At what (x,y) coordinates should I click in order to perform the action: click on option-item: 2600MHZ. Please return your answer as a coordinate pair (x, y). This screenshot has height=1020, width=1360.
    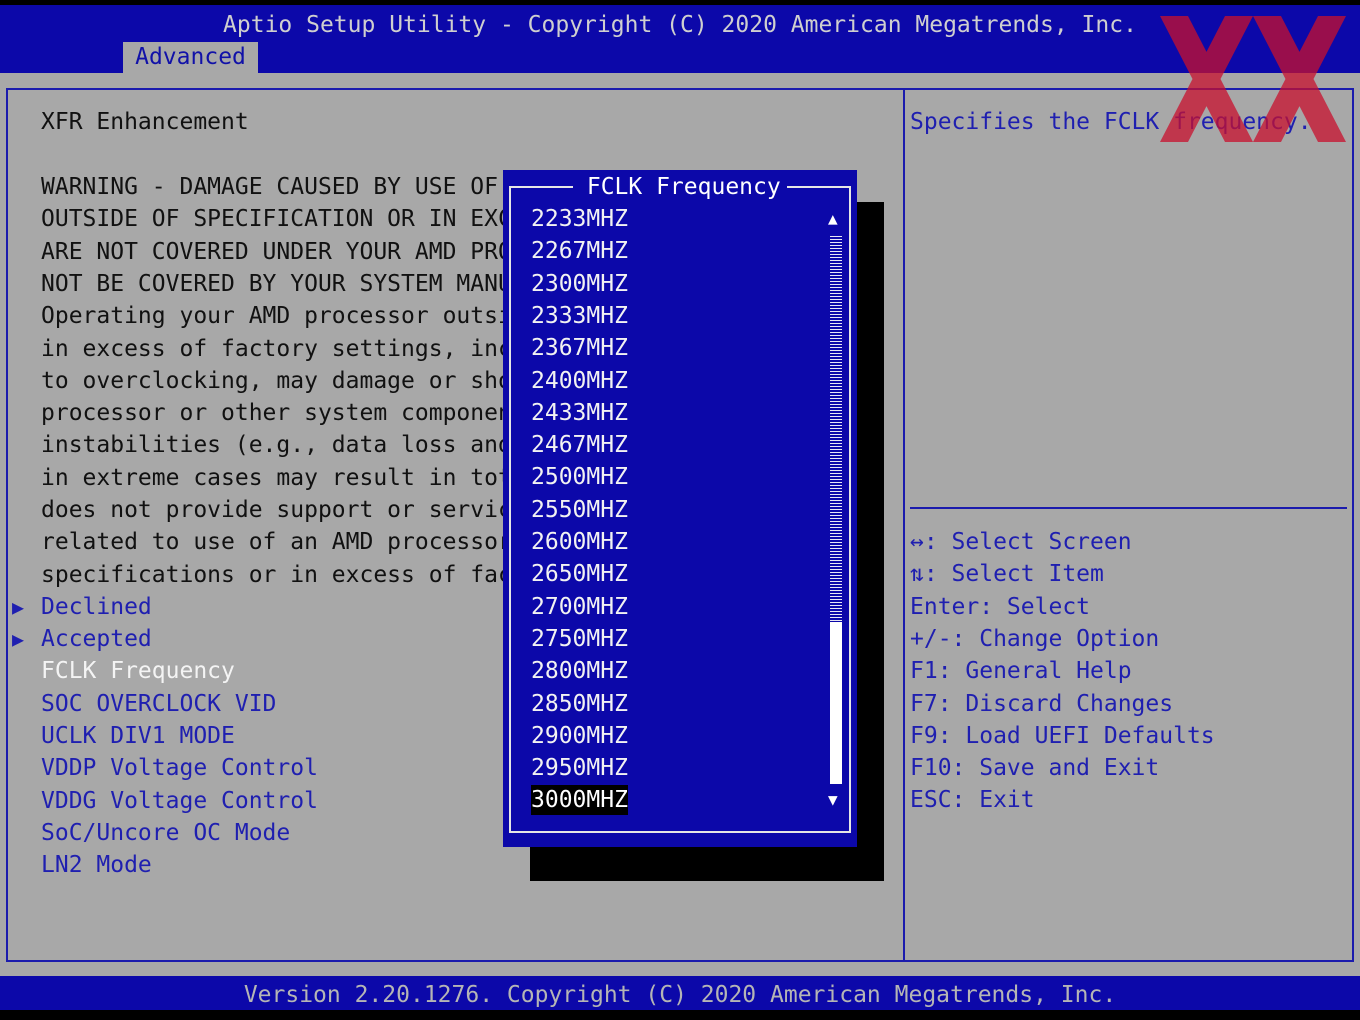
    Looking at the image, I should click on (579, 542).